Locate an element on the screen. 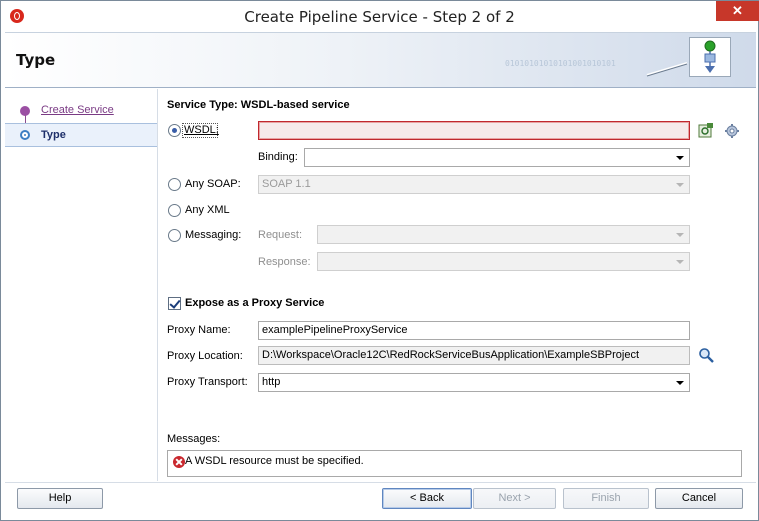 The image size is (759, 521). step-current-icon is located at coordinates (25, 135).